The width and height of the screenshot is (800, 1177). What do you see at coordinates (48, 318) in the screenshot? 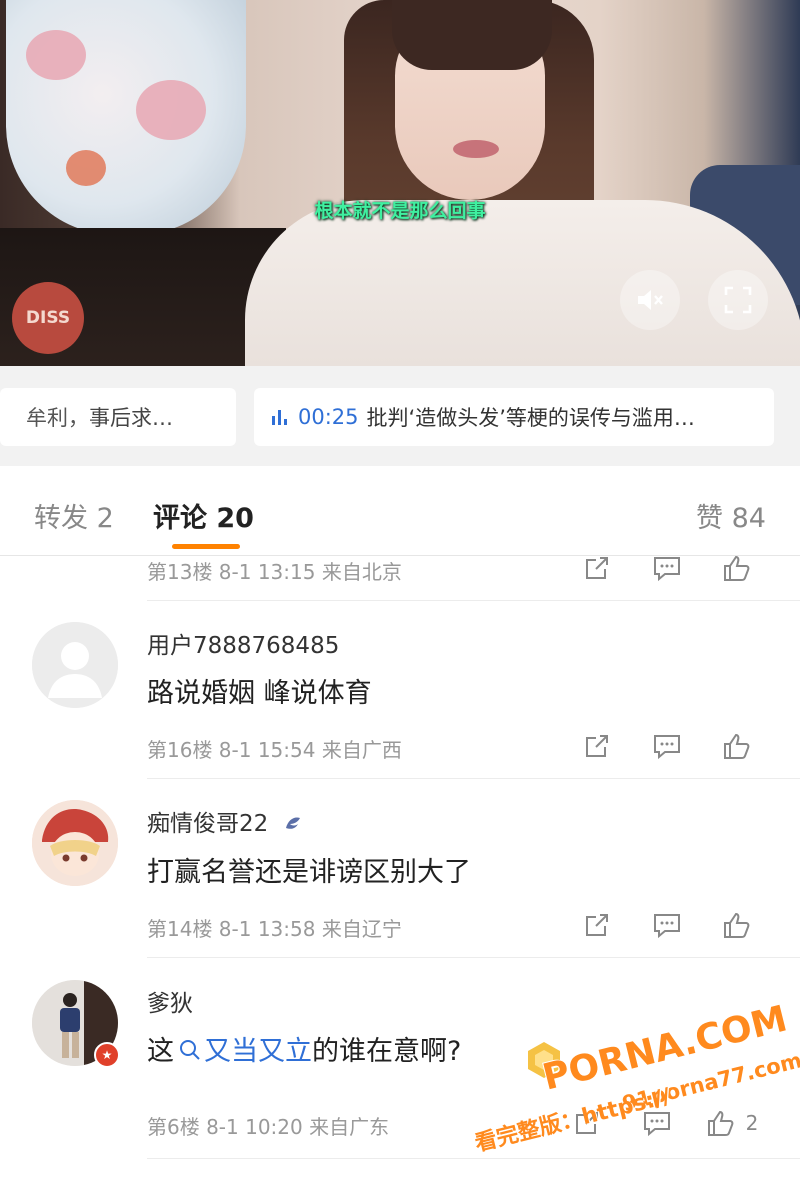
I see `diss-badge: DISS` at bounding box center [48, 318].